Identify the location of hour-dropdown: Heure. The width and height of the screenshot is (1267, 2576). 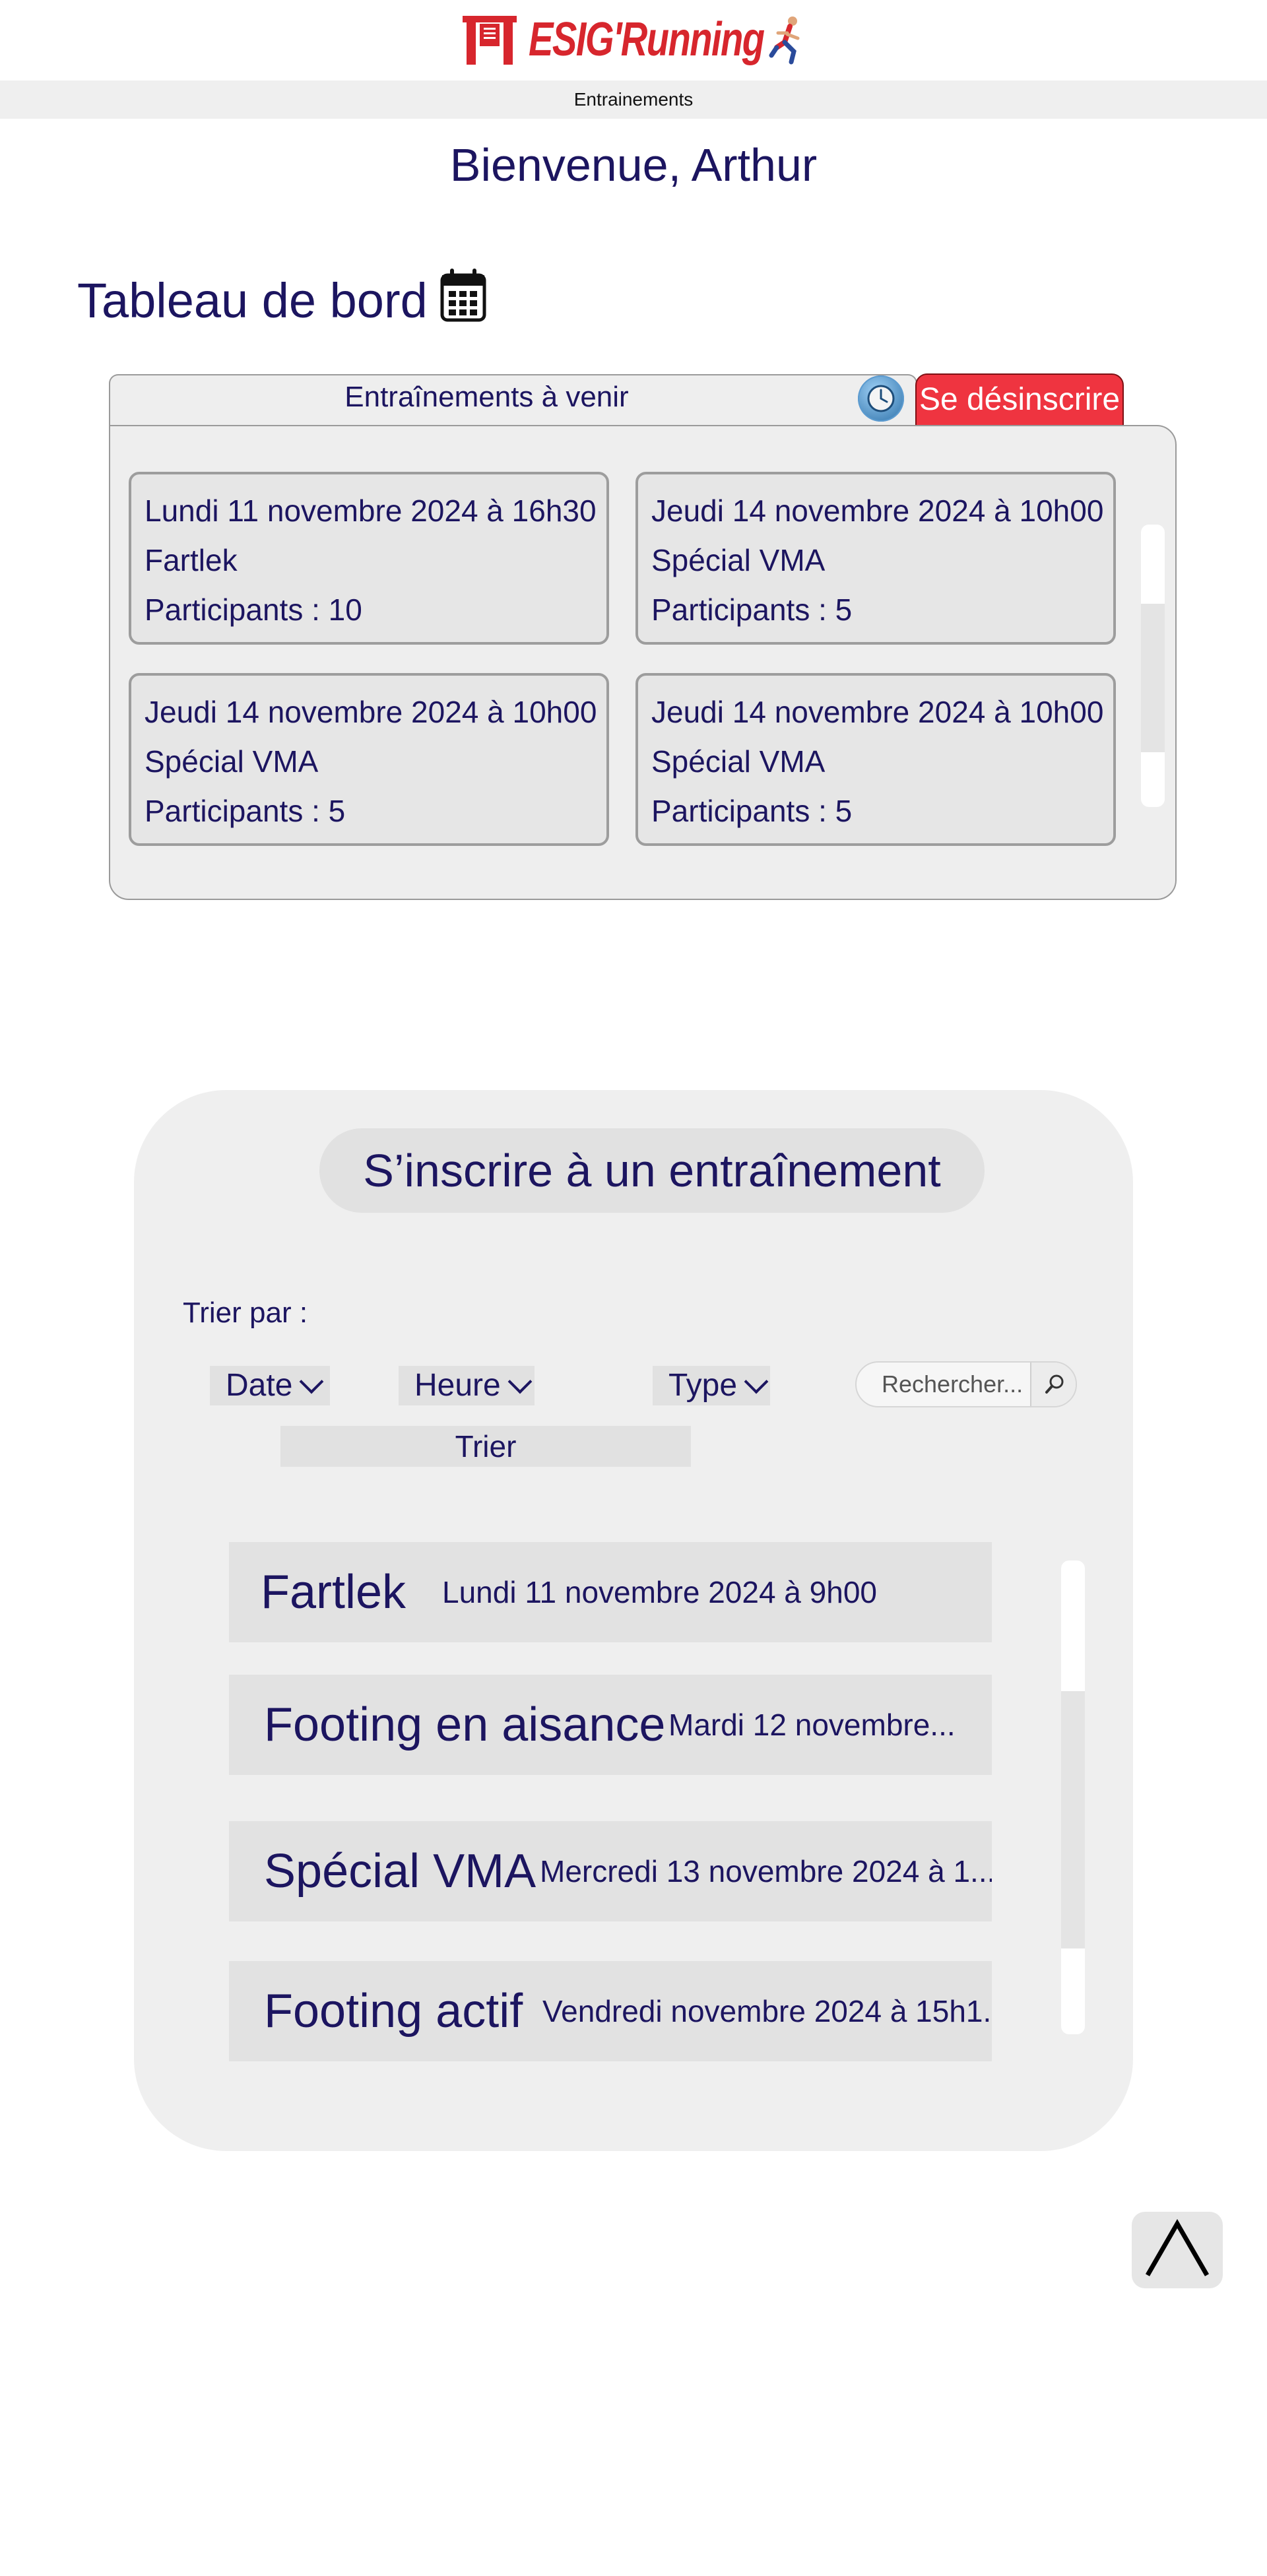
(467, 1385).